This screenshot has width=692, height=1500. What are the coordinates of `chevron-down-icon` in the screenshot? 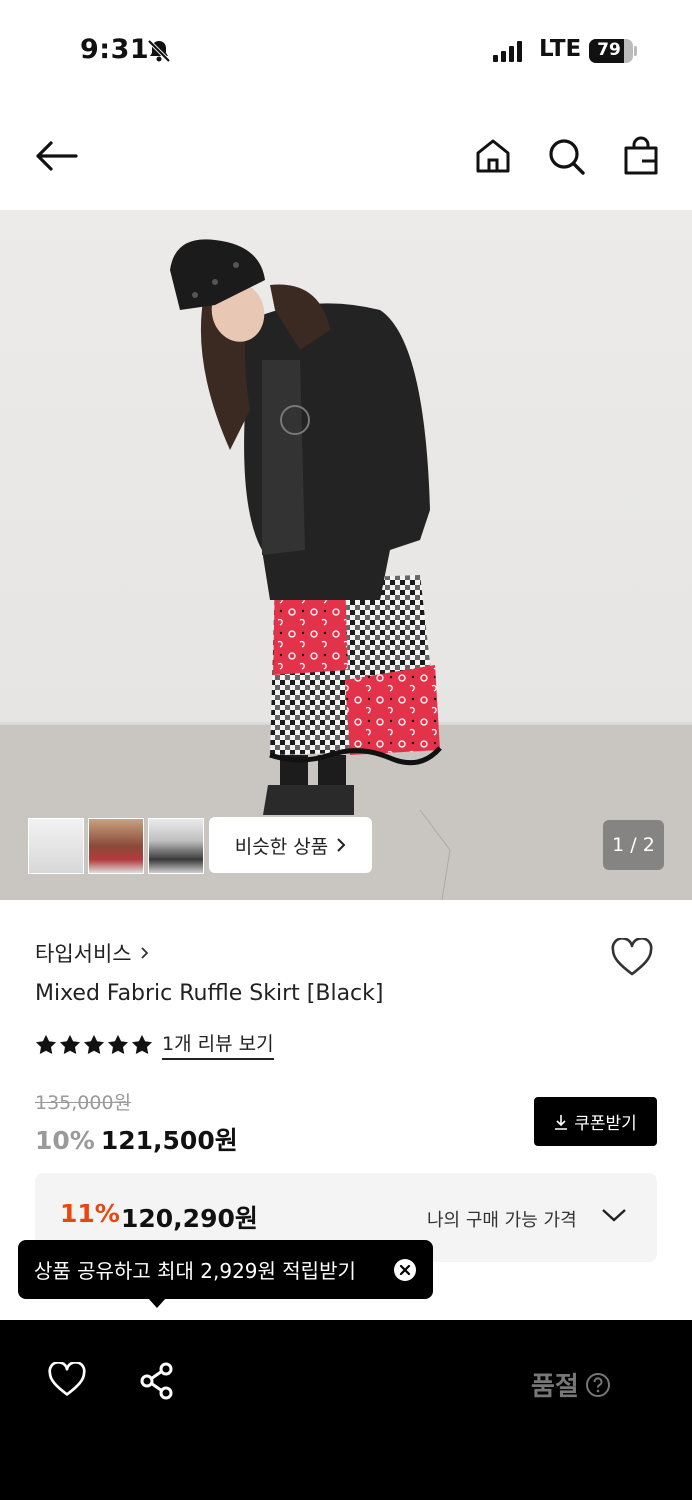 It's located at (614, 1215).